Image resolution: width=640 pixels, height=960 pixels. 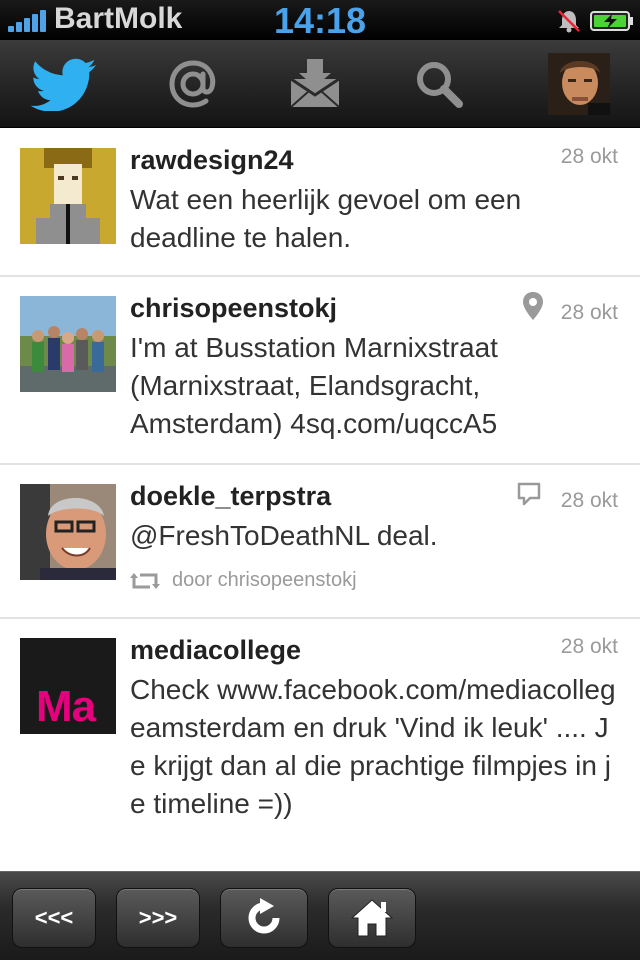 What do you see at coordinates (230, 496) in the screenshot?
I see `tweet-username: doekle_terpstra` at bounding box center [230, 496].